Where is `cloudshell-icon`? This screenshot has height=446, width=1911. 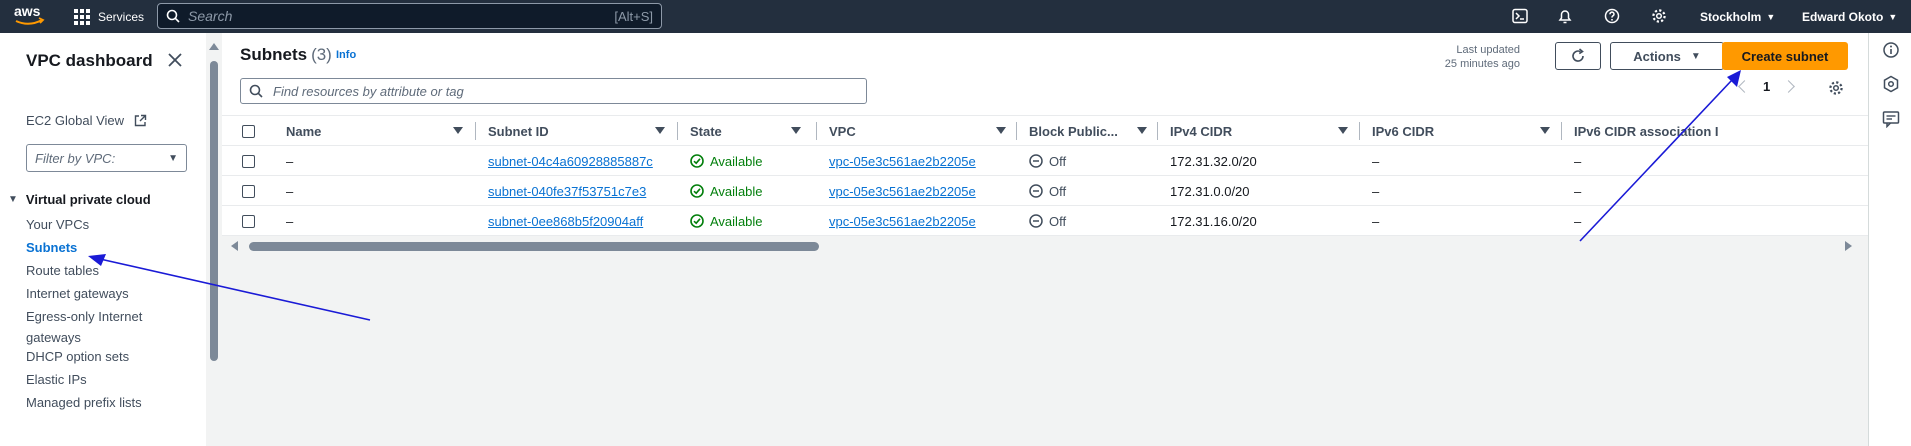
cloudshell-icon is located at coordinates (1520, 16).